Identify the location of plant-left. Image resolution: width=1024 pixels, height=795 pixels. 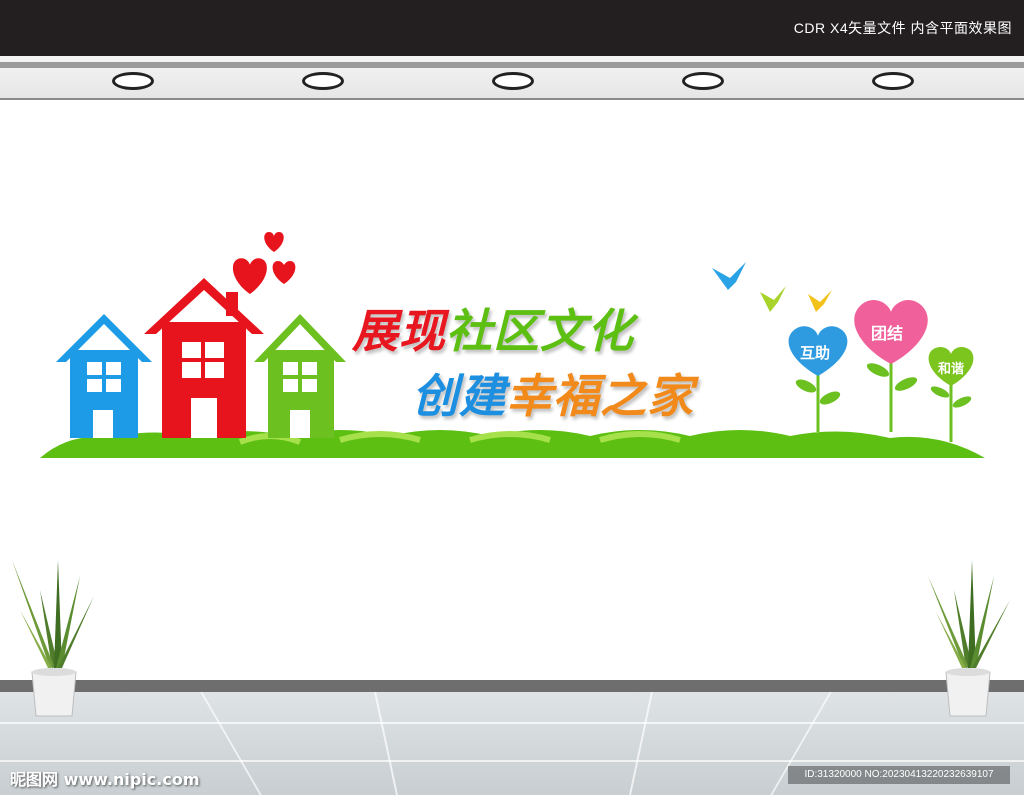
(53, 638).